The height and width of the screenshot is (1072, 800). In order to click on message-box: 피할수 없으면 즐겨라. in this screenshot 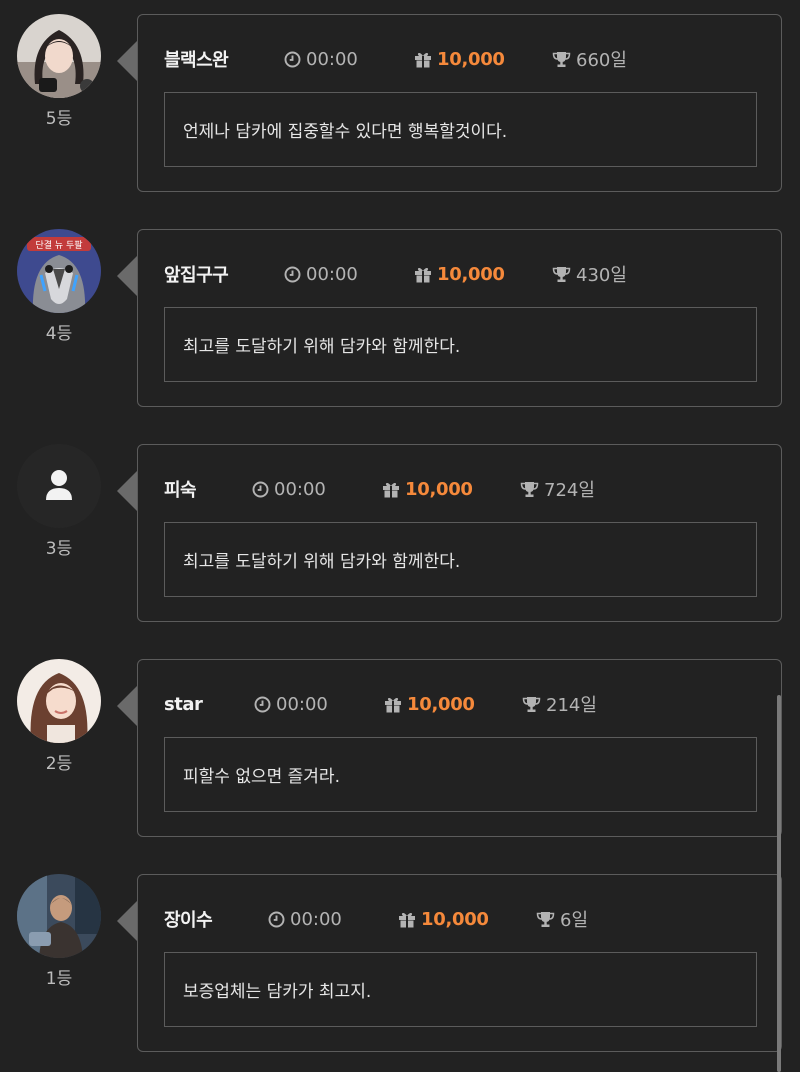, I will do `click(460, 774)`.